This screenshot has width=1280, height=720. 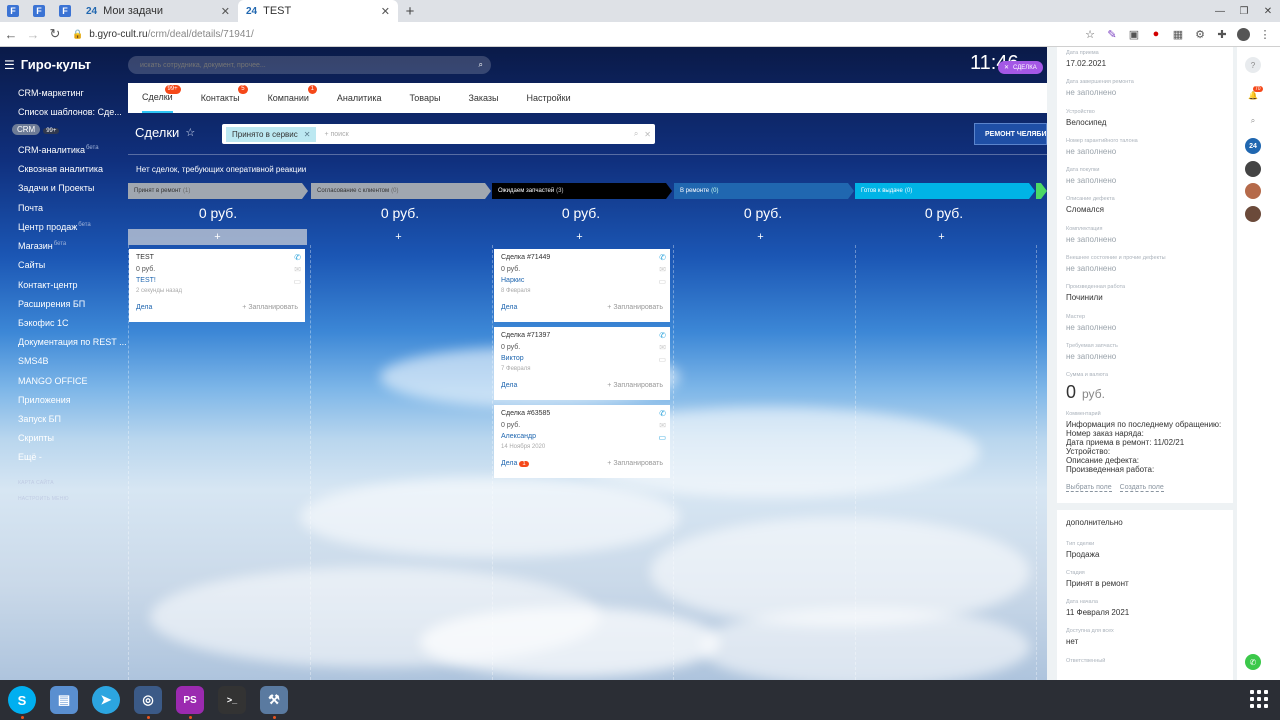 I want to click on back-icon: ←, so click(x=11, y=34).